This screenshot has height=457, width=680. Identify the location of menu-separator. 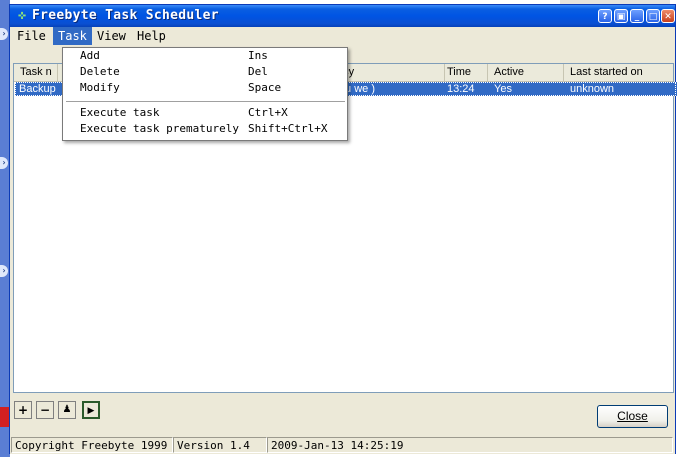
(205, 101).